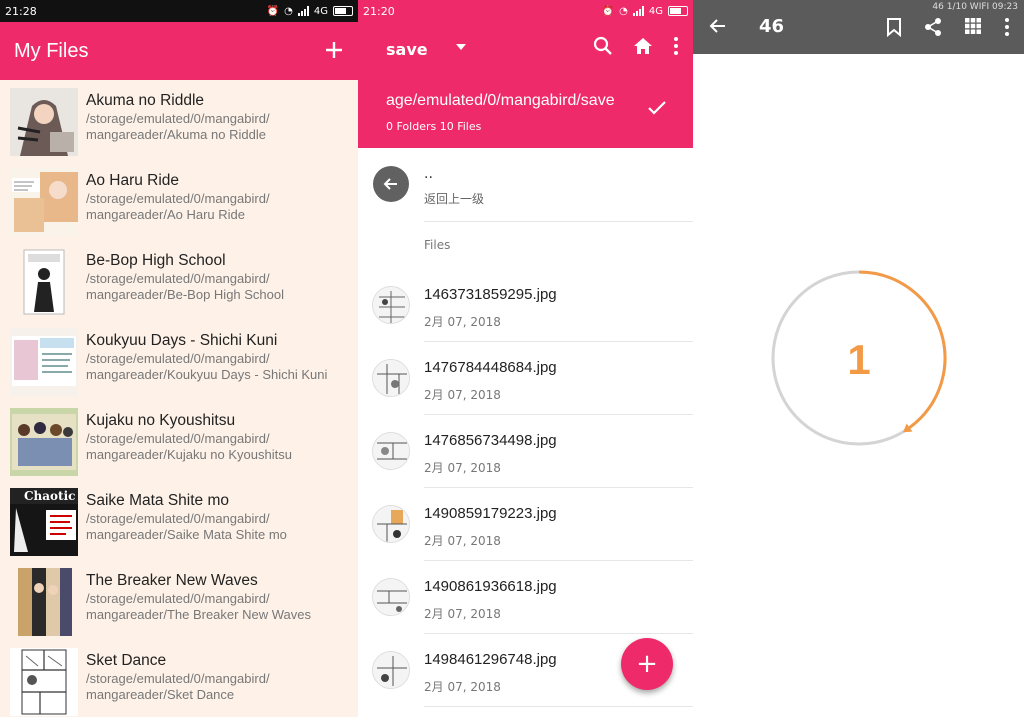  What do you see at coordinates (434, 126) in the screenshot?
I see `folder-file-count: 0 Folders 10 Files` at bounding box center [434, 126].